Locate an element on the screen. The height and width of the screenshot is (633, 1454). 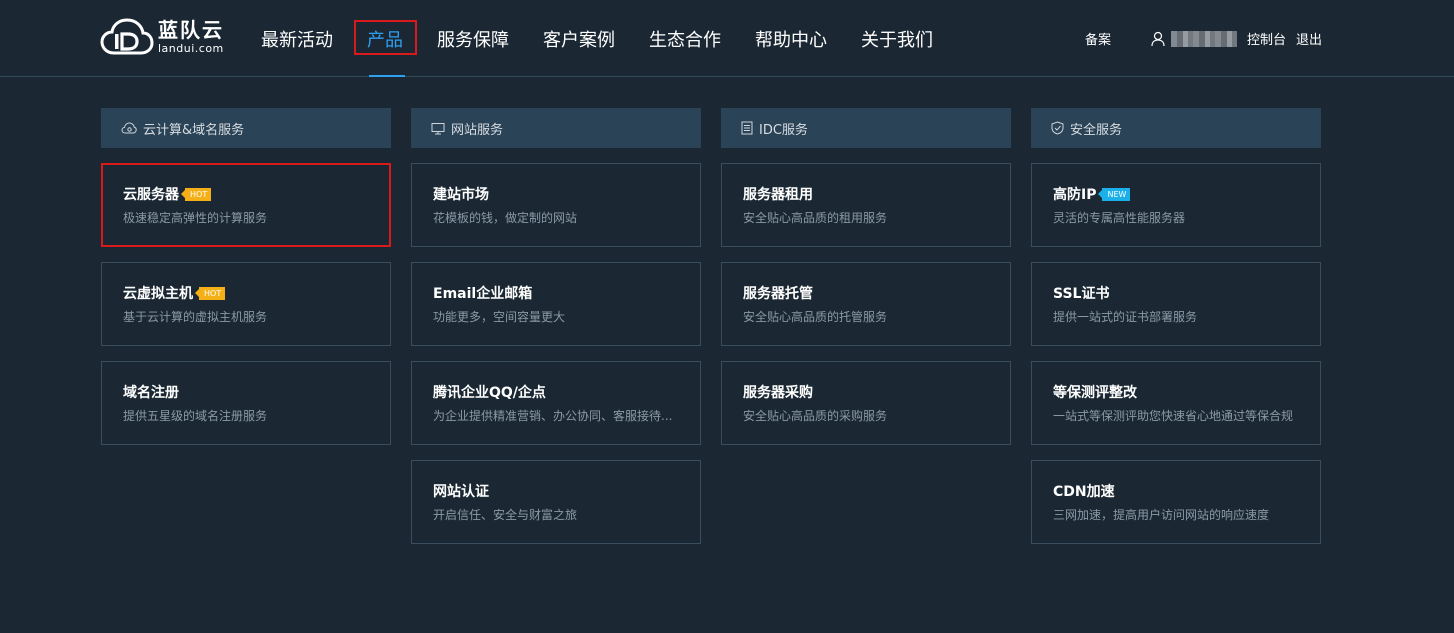
nav-item-service: 服务保障 is located at coordinates (473, 38).